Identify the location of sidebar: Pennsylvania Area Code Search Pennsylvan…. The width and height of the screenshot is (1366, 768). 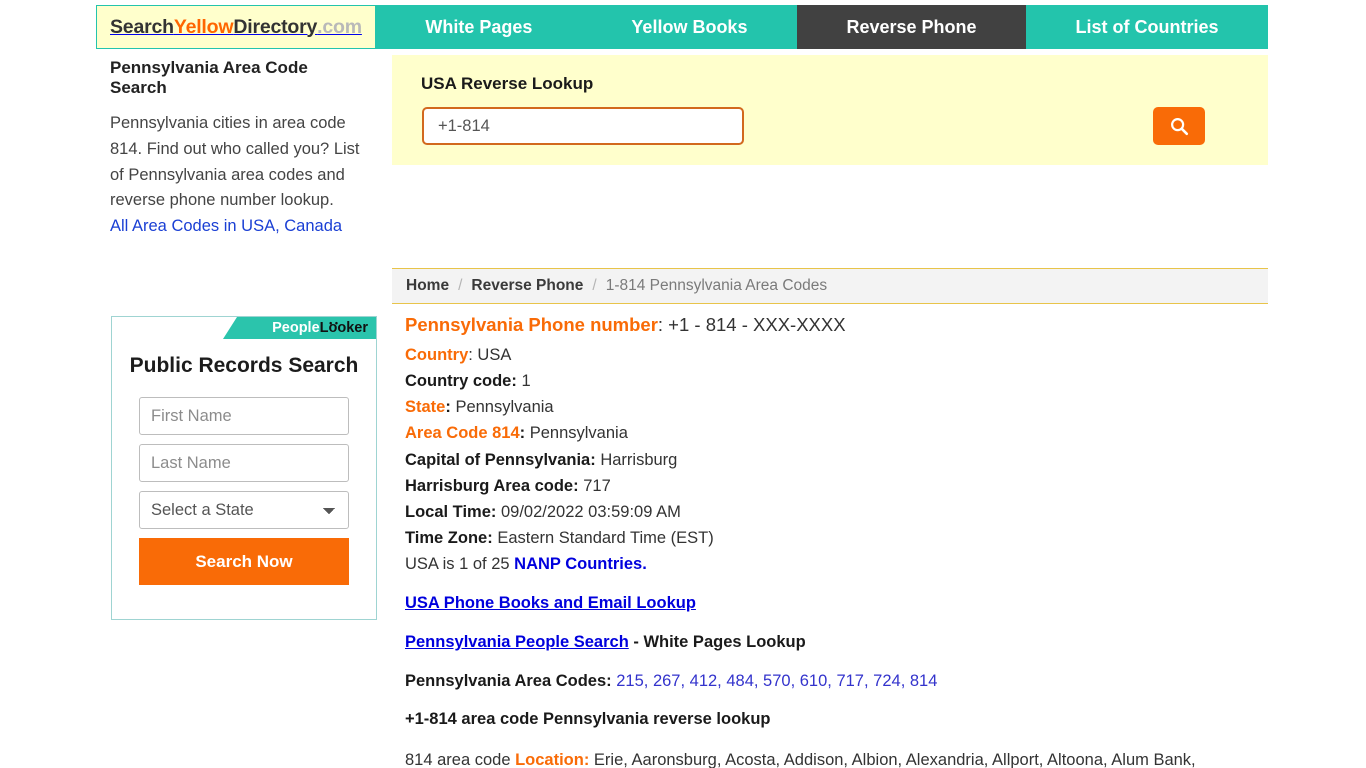
(246, 149).